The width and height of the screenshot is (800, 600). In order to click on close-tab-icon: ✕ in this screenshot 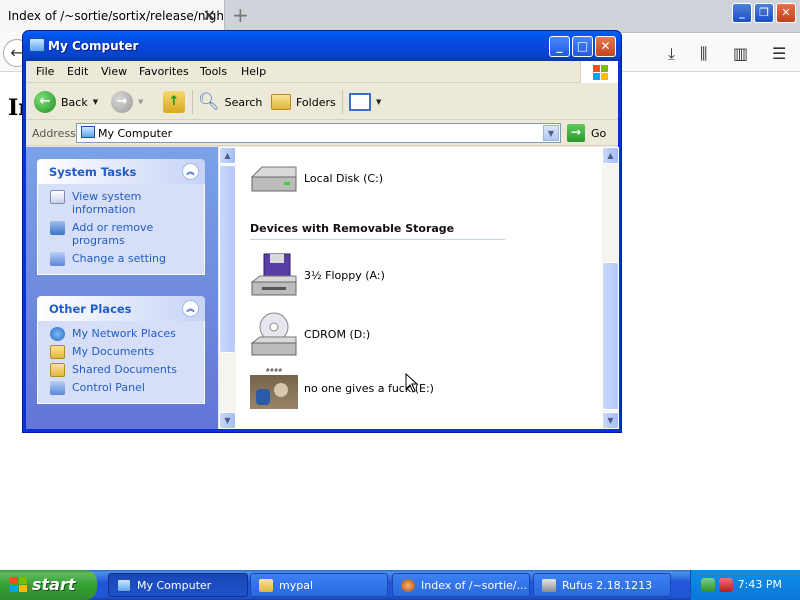, I will do `click(209, 15)`.